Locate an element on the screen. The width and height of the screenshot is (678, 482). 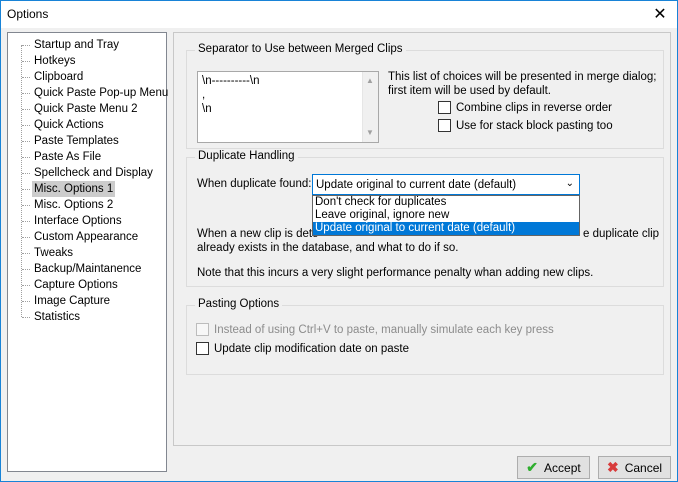
tree-item: Paste Templates is located at coordinates (87, 141).